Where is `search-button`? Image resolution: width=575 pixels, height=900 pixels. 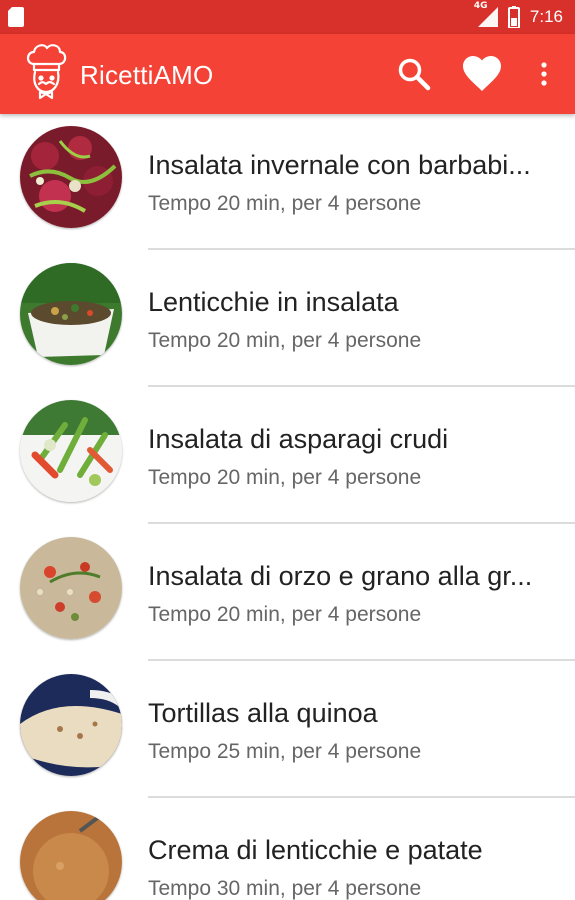
search-button is located at coordinates (414, 74).